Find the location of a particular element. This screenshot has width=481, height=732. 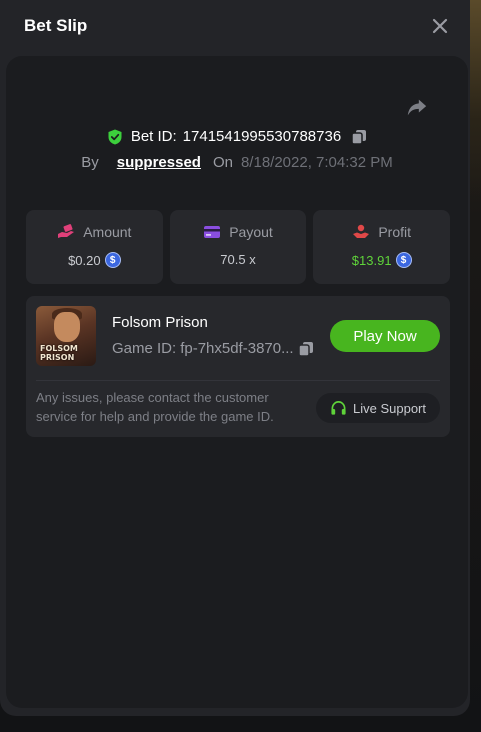

divider is located at coordinates (238, 380).